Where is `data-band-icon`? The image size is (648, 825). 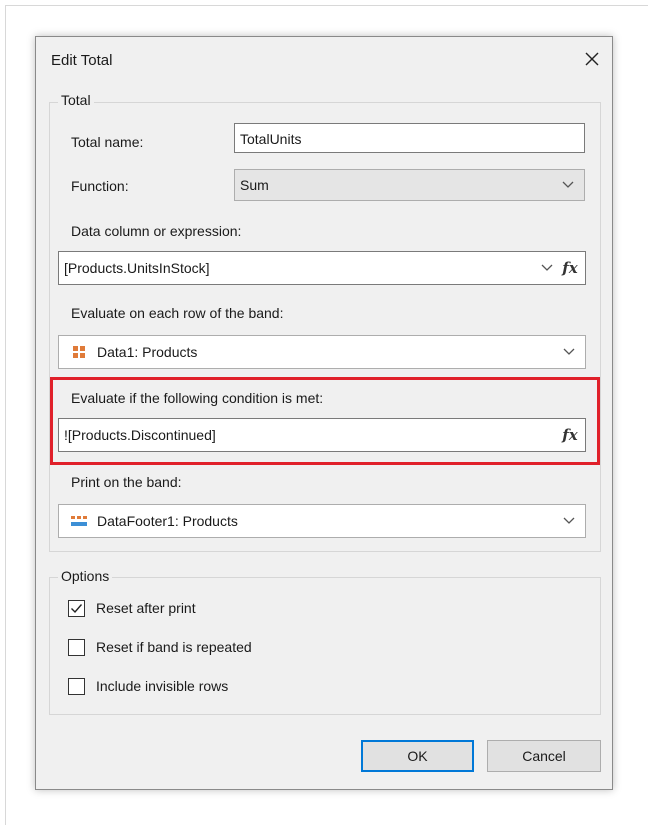 data-band-icon is located at coordinates (79, 352).